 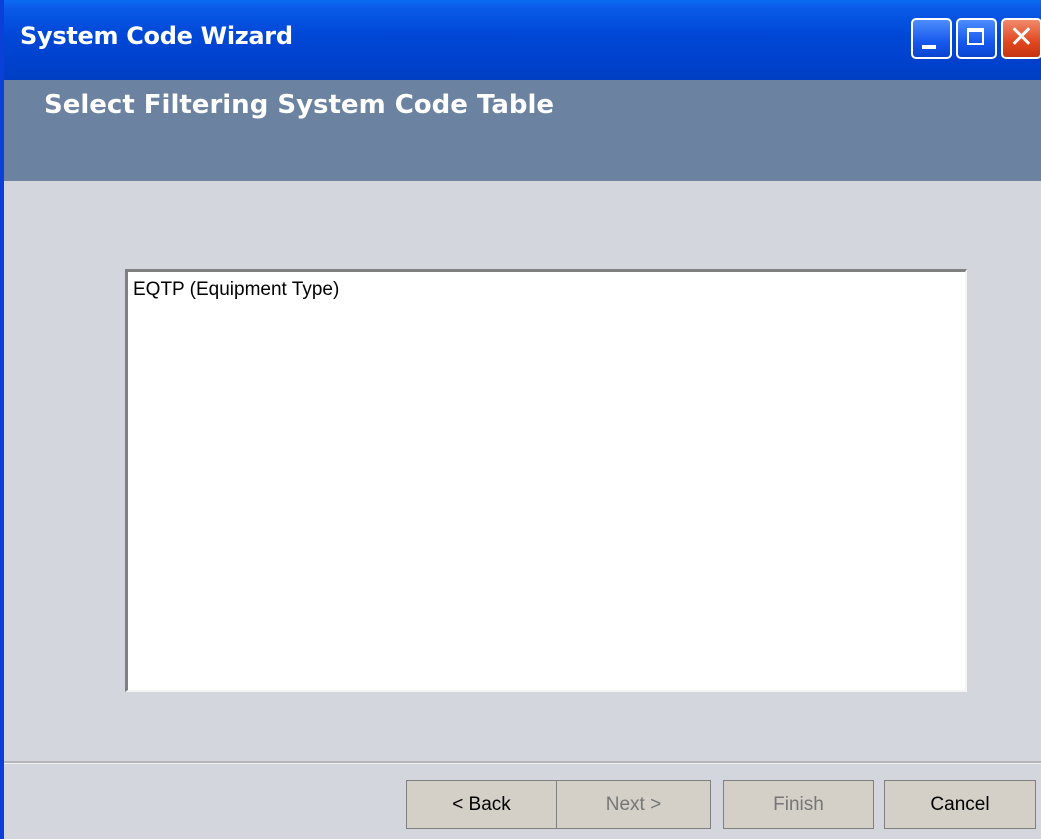 I want to click on back-button: < Back, so click(x=481, y=804).